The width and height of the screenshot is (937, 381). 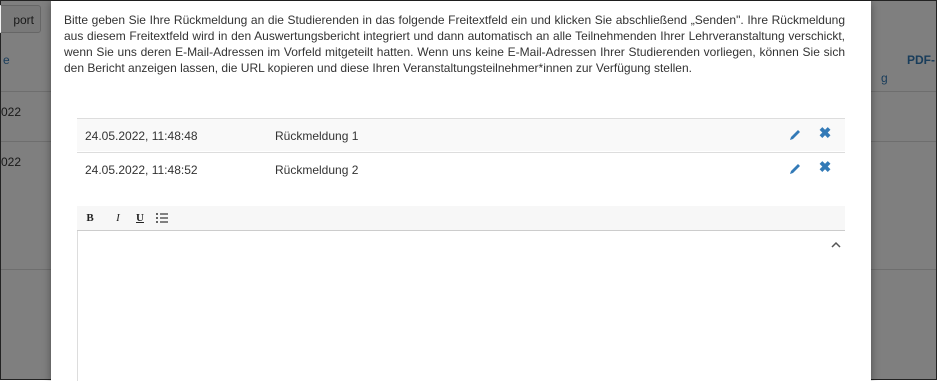 What do you see at coordinates (461, 218) in the screenshot?
I see `editor-toolbar: B I U` at bounding box center [461, 218].